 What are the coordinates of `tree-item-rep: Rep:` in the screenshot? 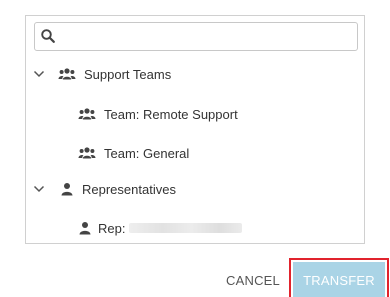 It's located at (160, 228).